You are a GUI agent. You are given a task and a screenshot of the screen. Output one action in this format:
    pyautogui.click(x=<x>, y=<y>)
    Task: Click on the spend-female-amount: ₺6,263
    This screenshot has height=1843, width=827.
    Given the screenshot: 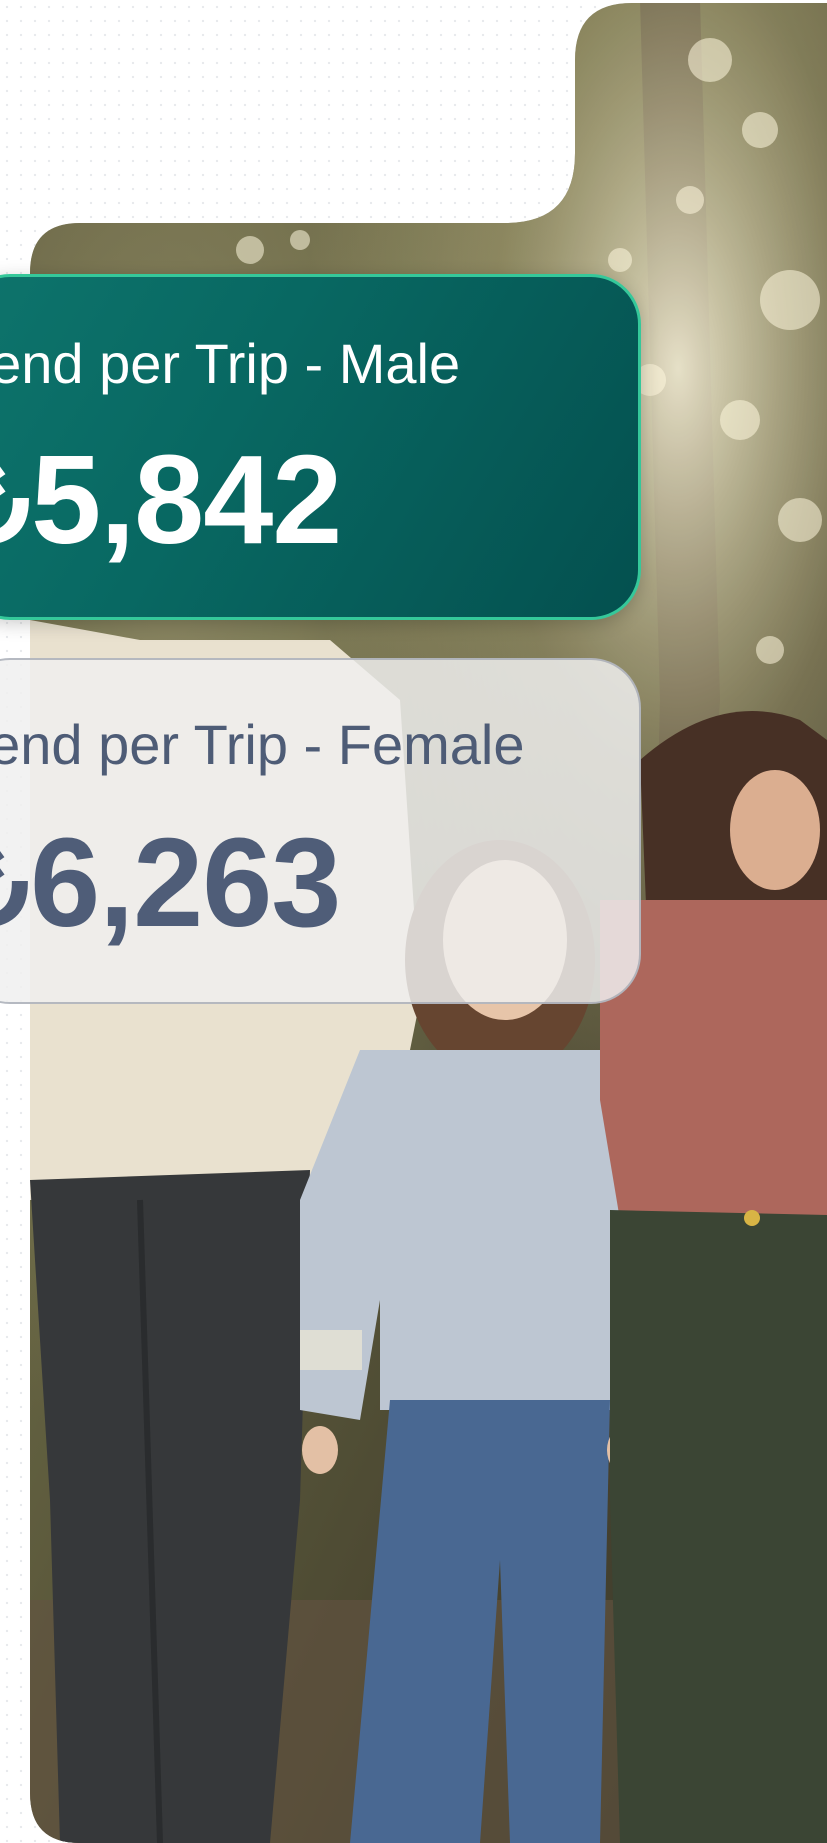 What is the action you would take?
    pyautogui.click(x=170, y=882)
    